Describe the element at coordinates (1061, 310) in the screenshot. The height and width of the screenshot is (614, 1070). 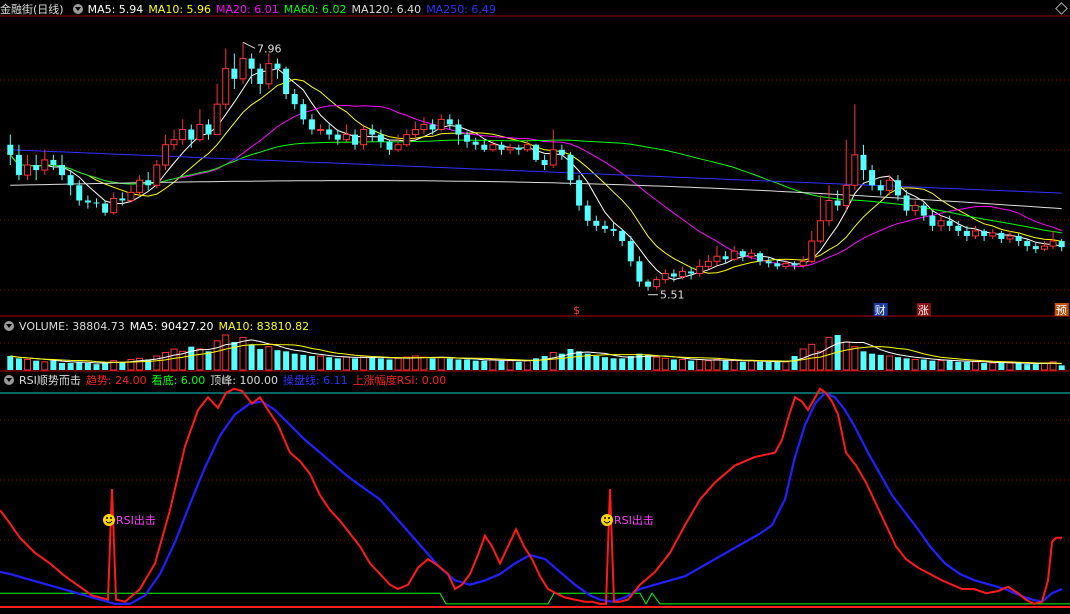
I see `event-marker: 预` at that location.